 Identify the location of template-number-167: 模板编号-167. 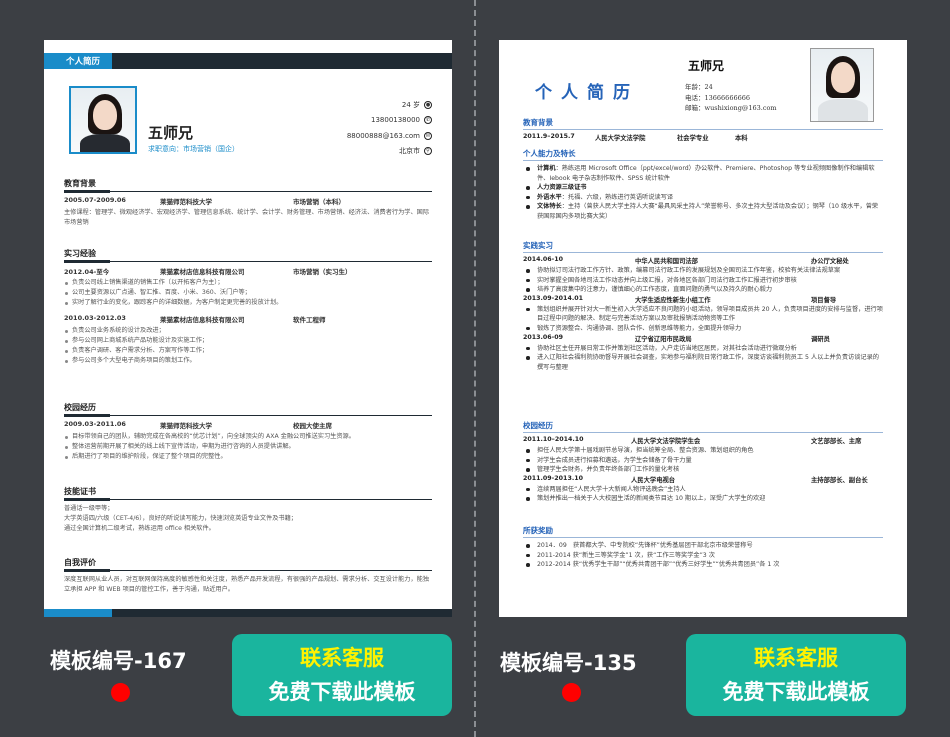
(118, 661).